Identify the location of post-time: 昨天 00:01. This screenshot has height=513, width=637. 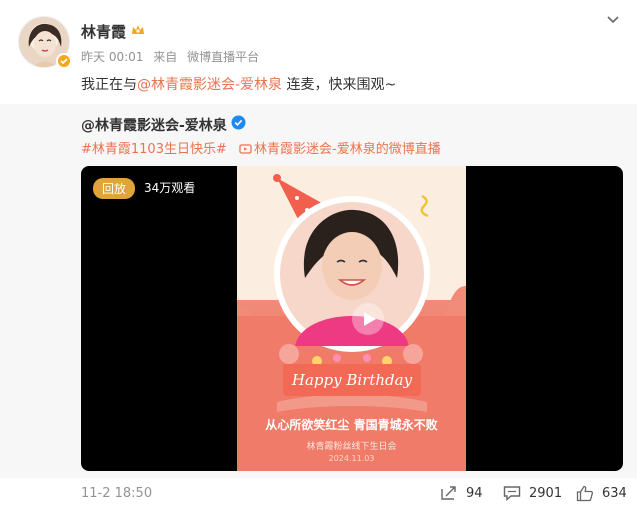
(112, 57).